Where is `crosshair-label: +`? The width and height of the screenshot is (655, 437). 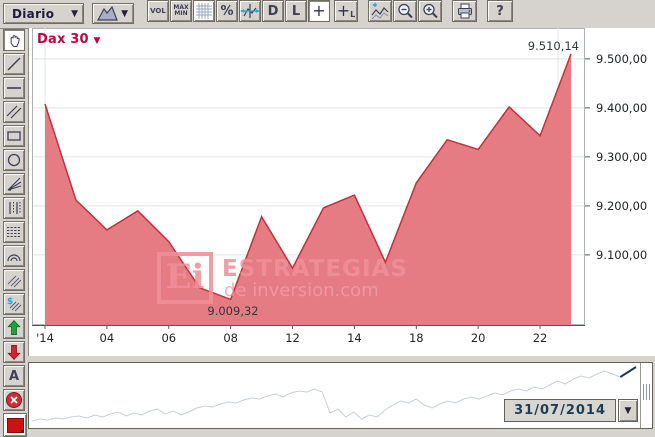 crosshair-label: + is located at coordinates (319, 10).